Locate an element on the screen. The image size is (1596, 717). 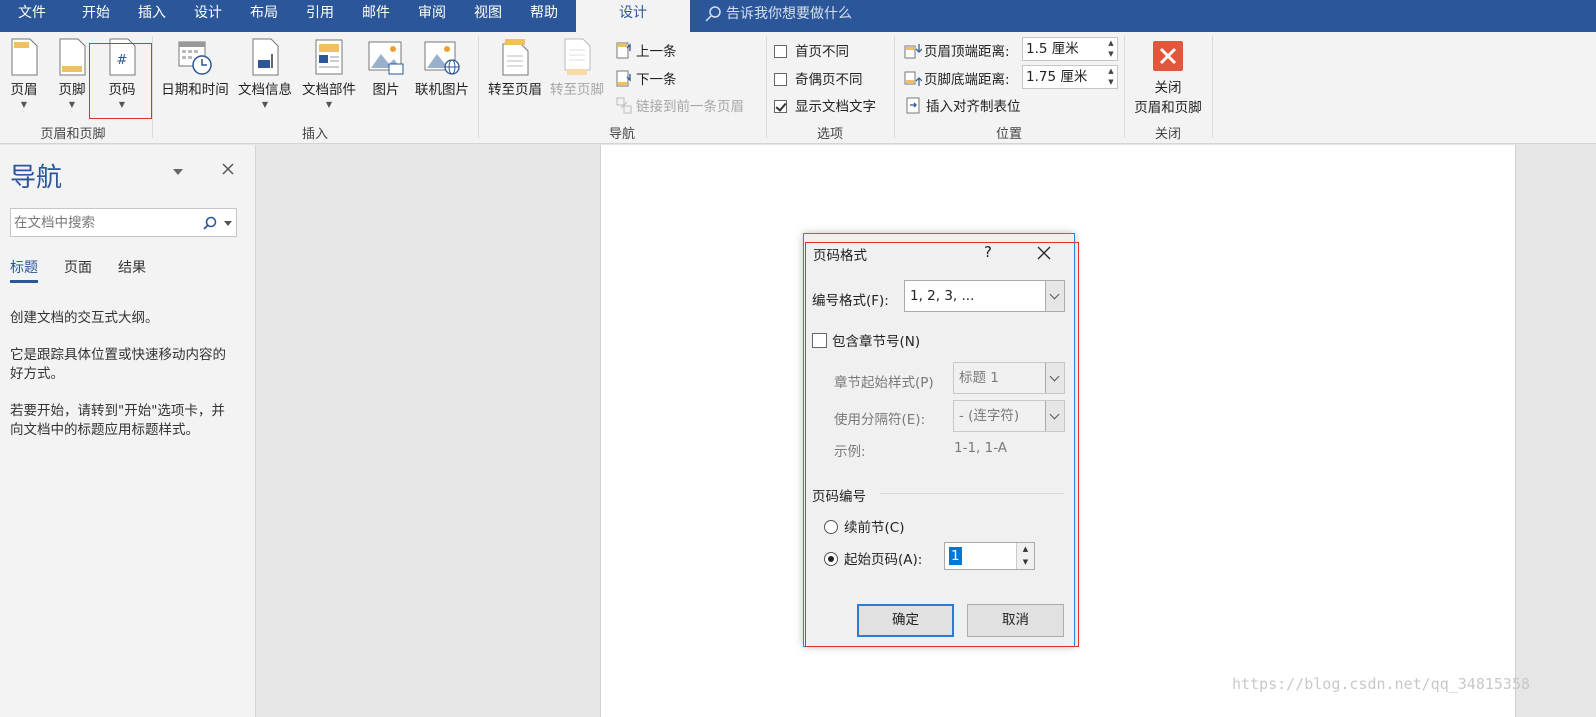
tab-file: 文件 is located at coordinates (32, 16).